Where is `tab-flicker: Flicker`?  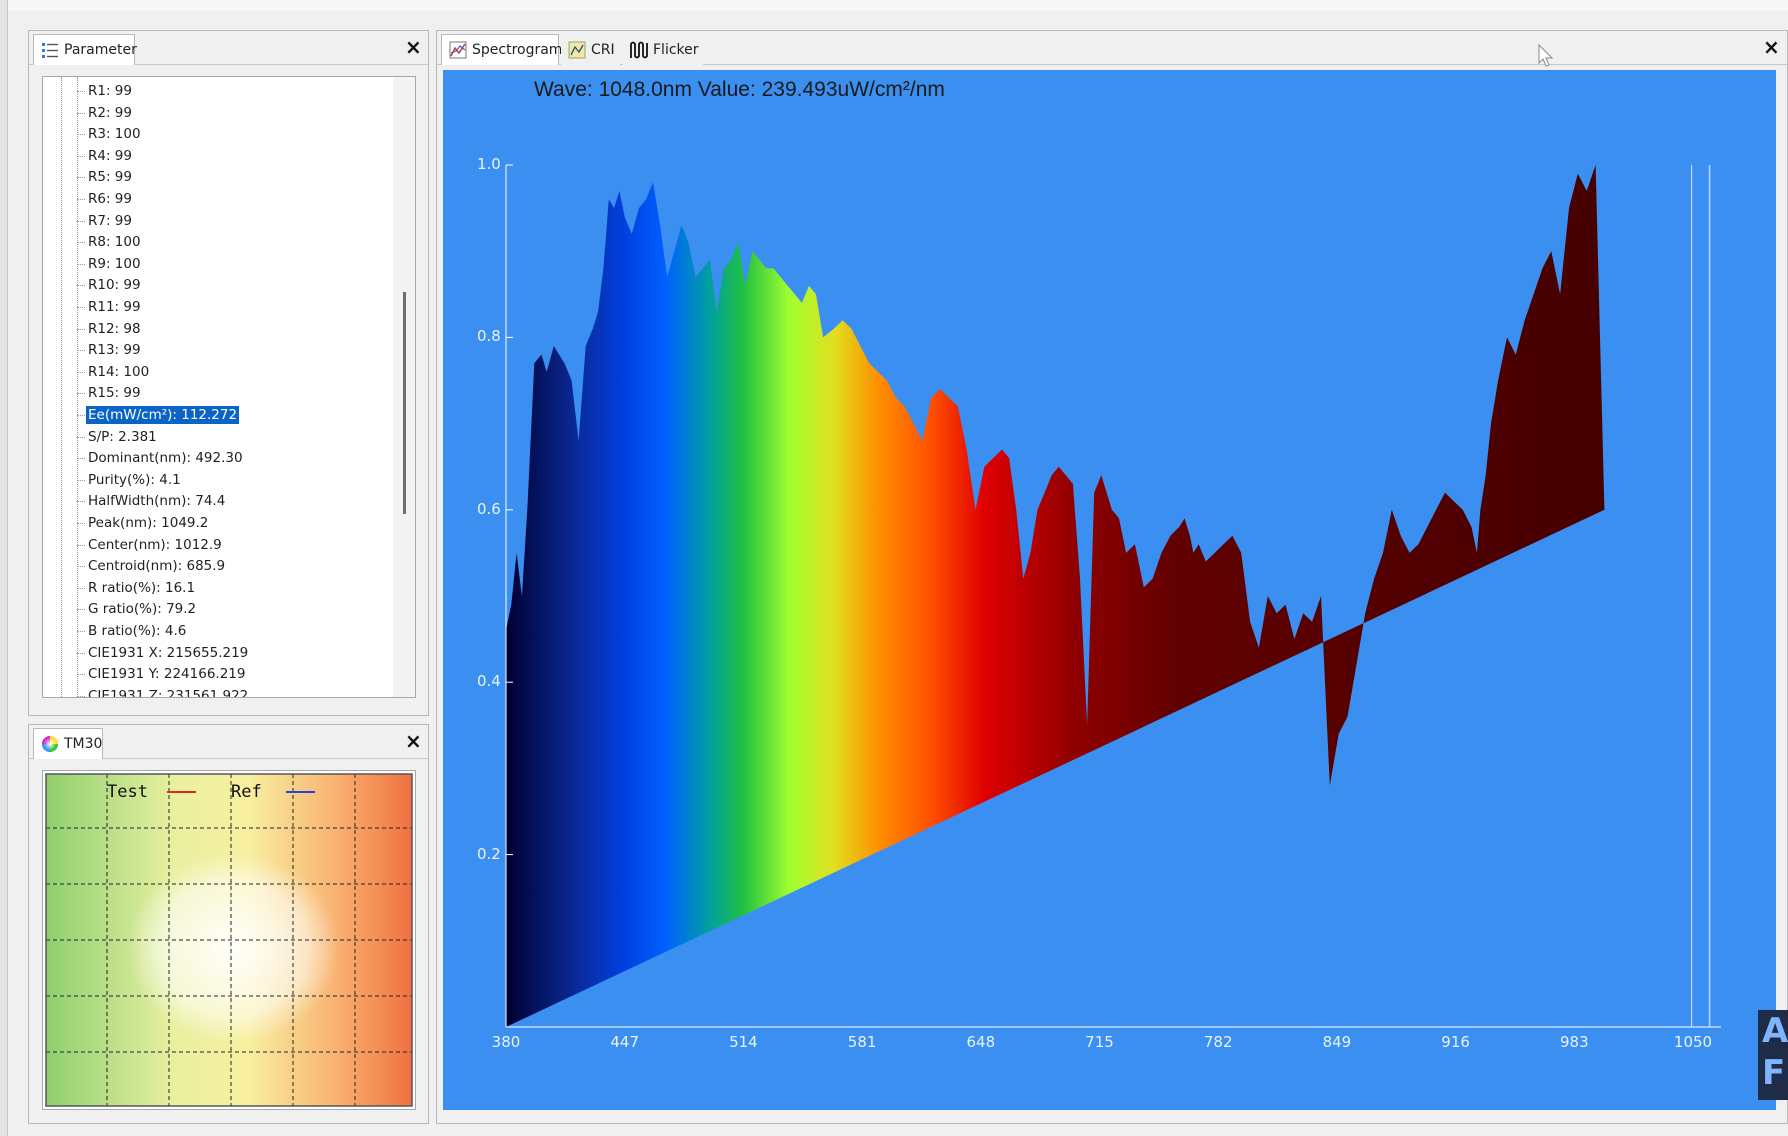
tab-flicker: Flicker is located at coordinates (663, 49).